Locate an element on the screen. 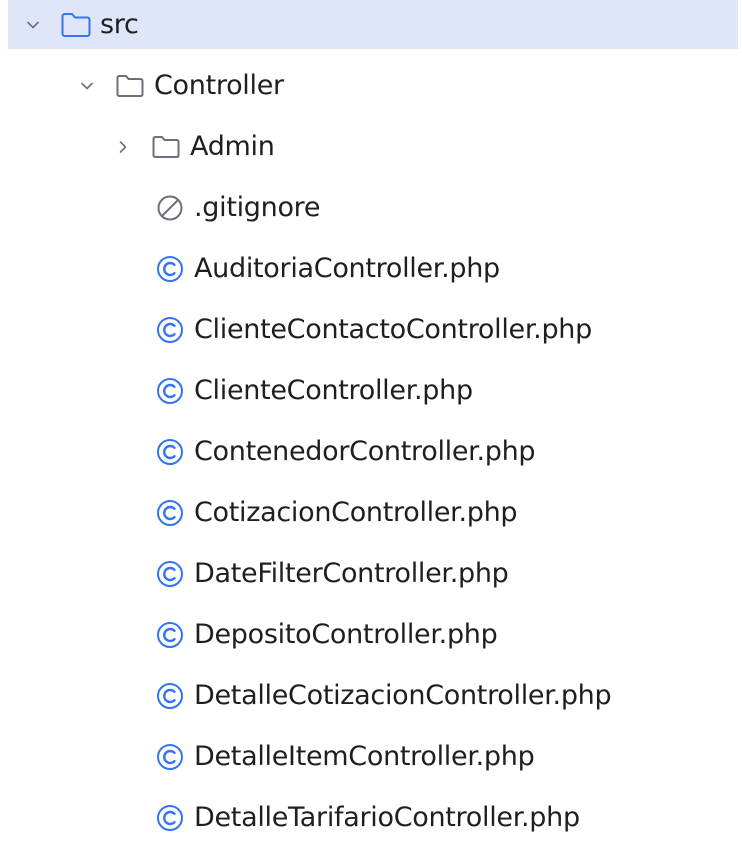  tree-node-label: src is located at coordinates (119, 24).